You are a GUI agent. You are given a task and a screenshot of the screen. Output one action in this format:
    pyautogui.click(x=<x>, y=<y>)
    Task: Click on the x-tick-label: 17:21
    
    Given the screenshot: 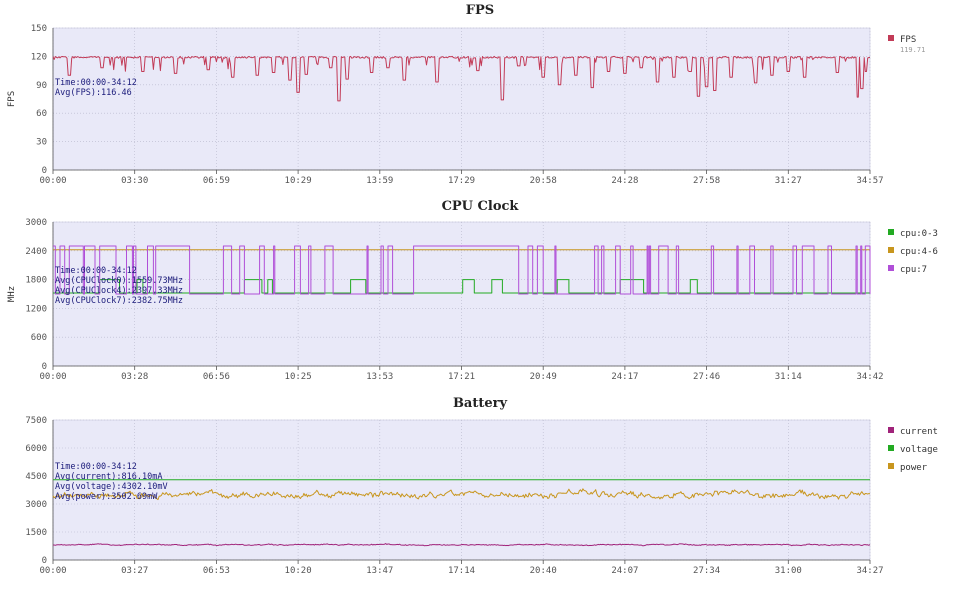 What is the action you would take?
    pyautogui.click(x=461, y=377)
    